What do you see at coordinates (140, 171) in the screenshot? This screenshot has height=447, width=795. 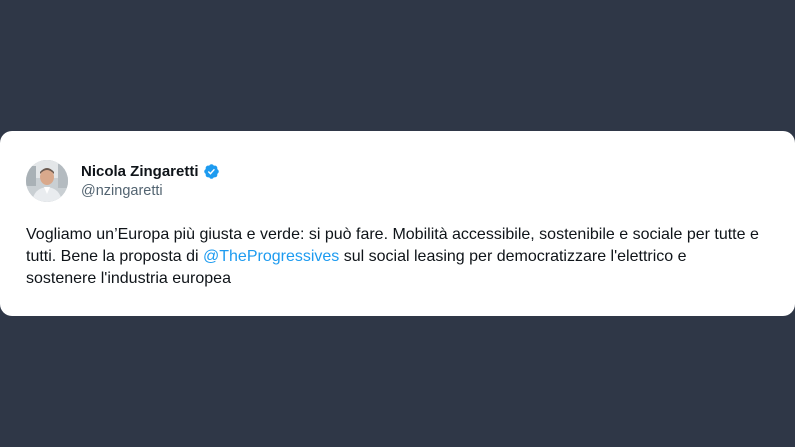 I see `author-display-name: Nicola Zingaretti` at bounding box center [140, 171].